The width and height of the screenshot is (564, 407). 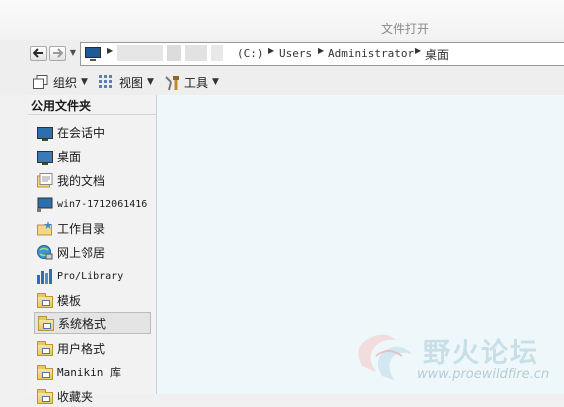 What do you see at coordinates (385, 357) in the screenshot?
I see `watermark-logo-icon` at bounding box center [385, 357].